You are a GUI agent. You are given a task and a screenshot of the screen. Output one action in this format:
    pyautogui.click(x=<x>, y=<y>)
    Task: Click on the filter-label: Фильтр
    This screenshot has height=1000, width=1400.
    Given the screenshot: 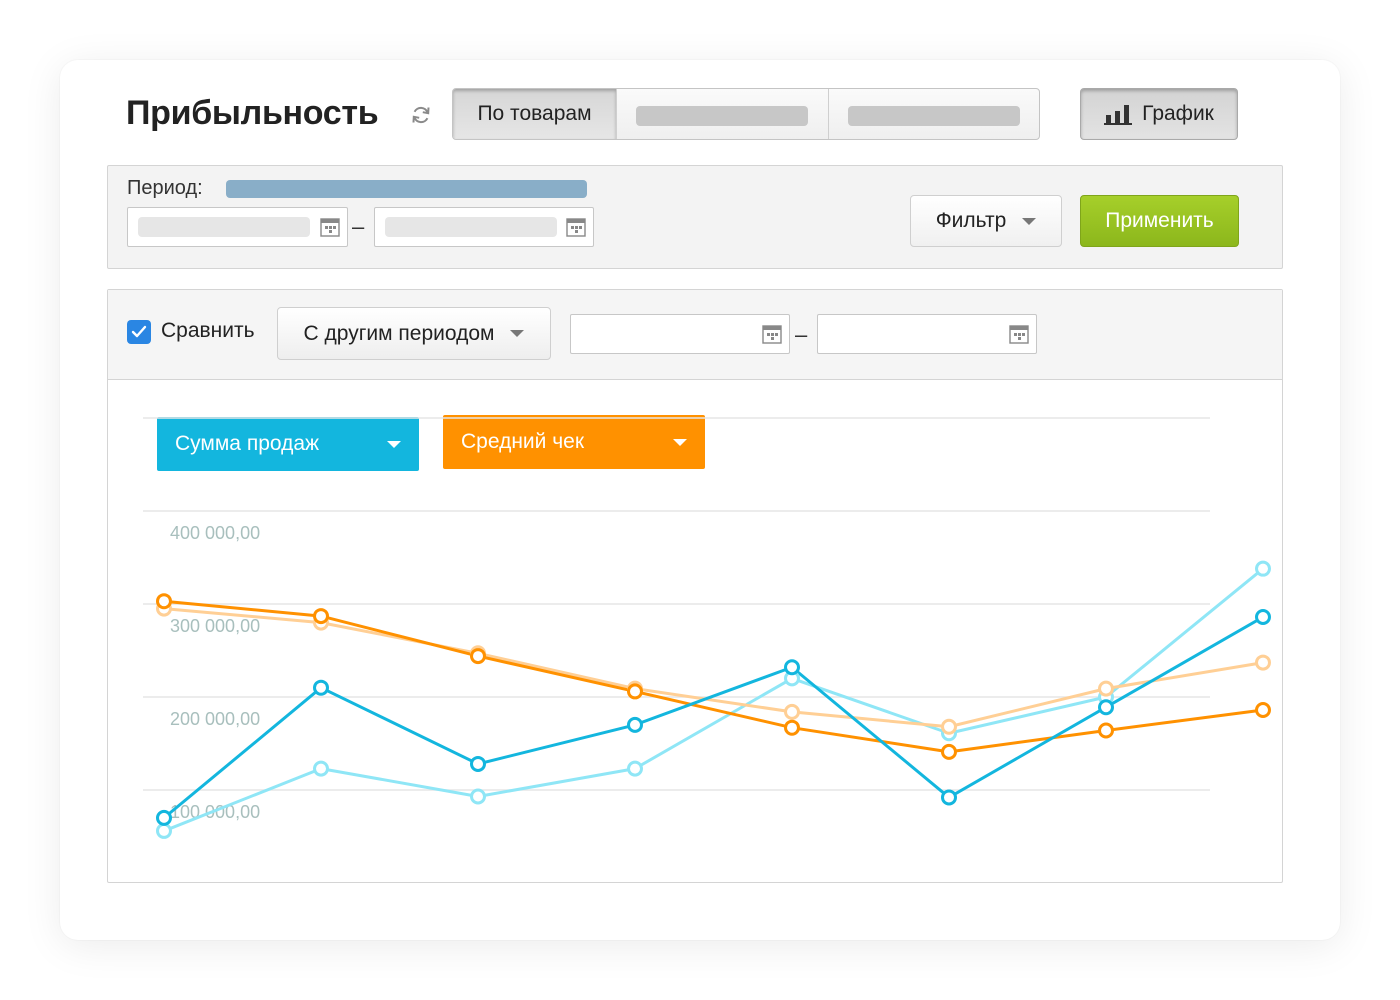 What is the action you would take?
    pyautogui.click(x=971, y=220)
    